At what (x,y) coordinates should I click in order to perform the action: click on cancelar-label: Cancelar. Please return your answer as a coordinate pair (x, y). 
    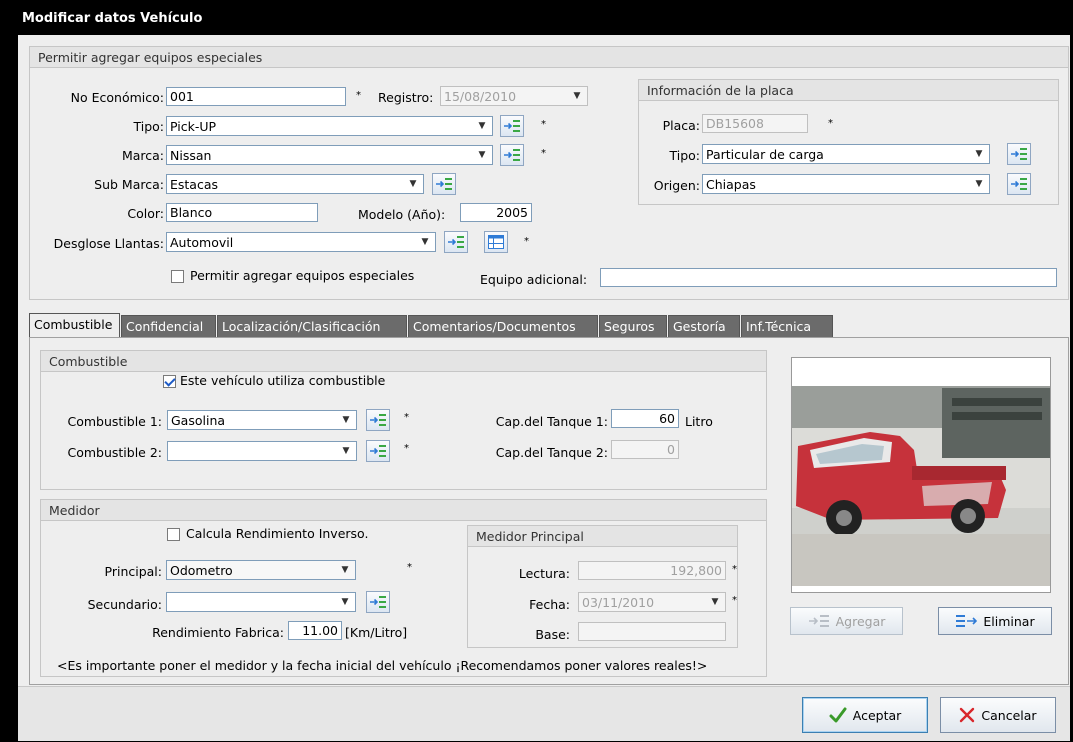
    Looking at the image, I should click on (1009, 715).